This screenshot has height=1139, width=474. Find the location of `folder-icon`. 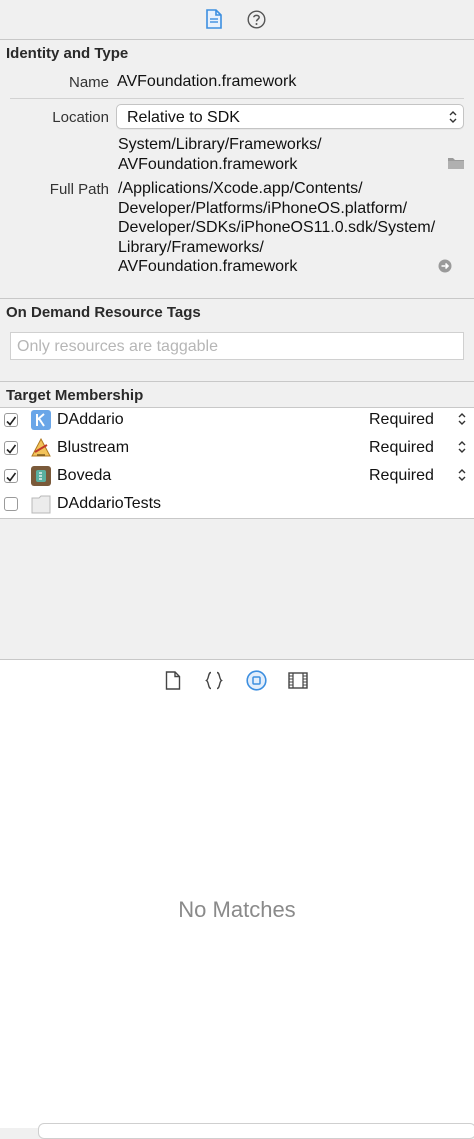

folder-icon is located at coordinates (456, 163).